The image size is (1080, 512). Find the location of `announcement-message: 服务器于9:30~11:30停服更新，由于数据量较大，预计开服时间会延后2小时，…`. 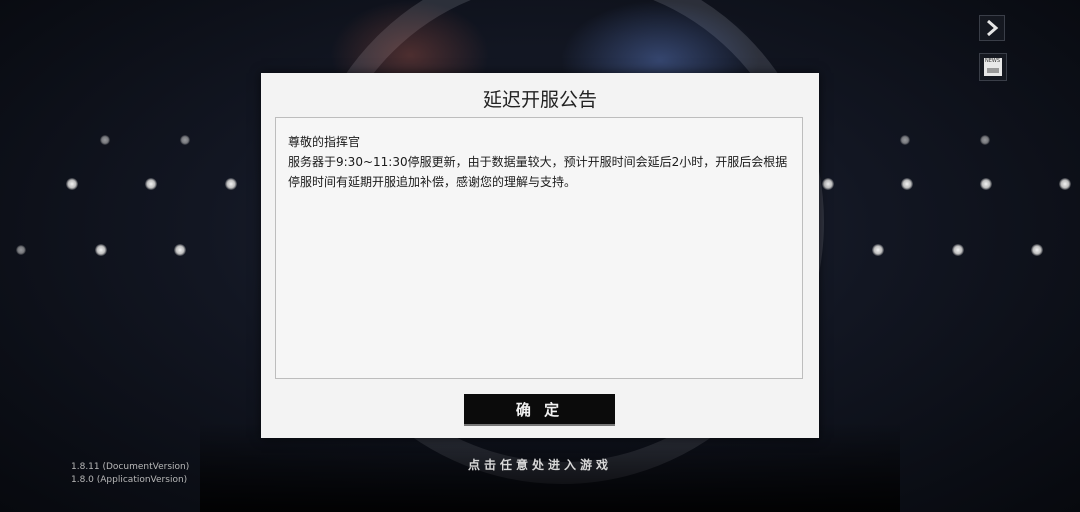

announcement-message: 服务器于9:30~11:30停服更新，由于数据量较大，预计开服时间会延后2小时，… is located at coordinates (538, 172).